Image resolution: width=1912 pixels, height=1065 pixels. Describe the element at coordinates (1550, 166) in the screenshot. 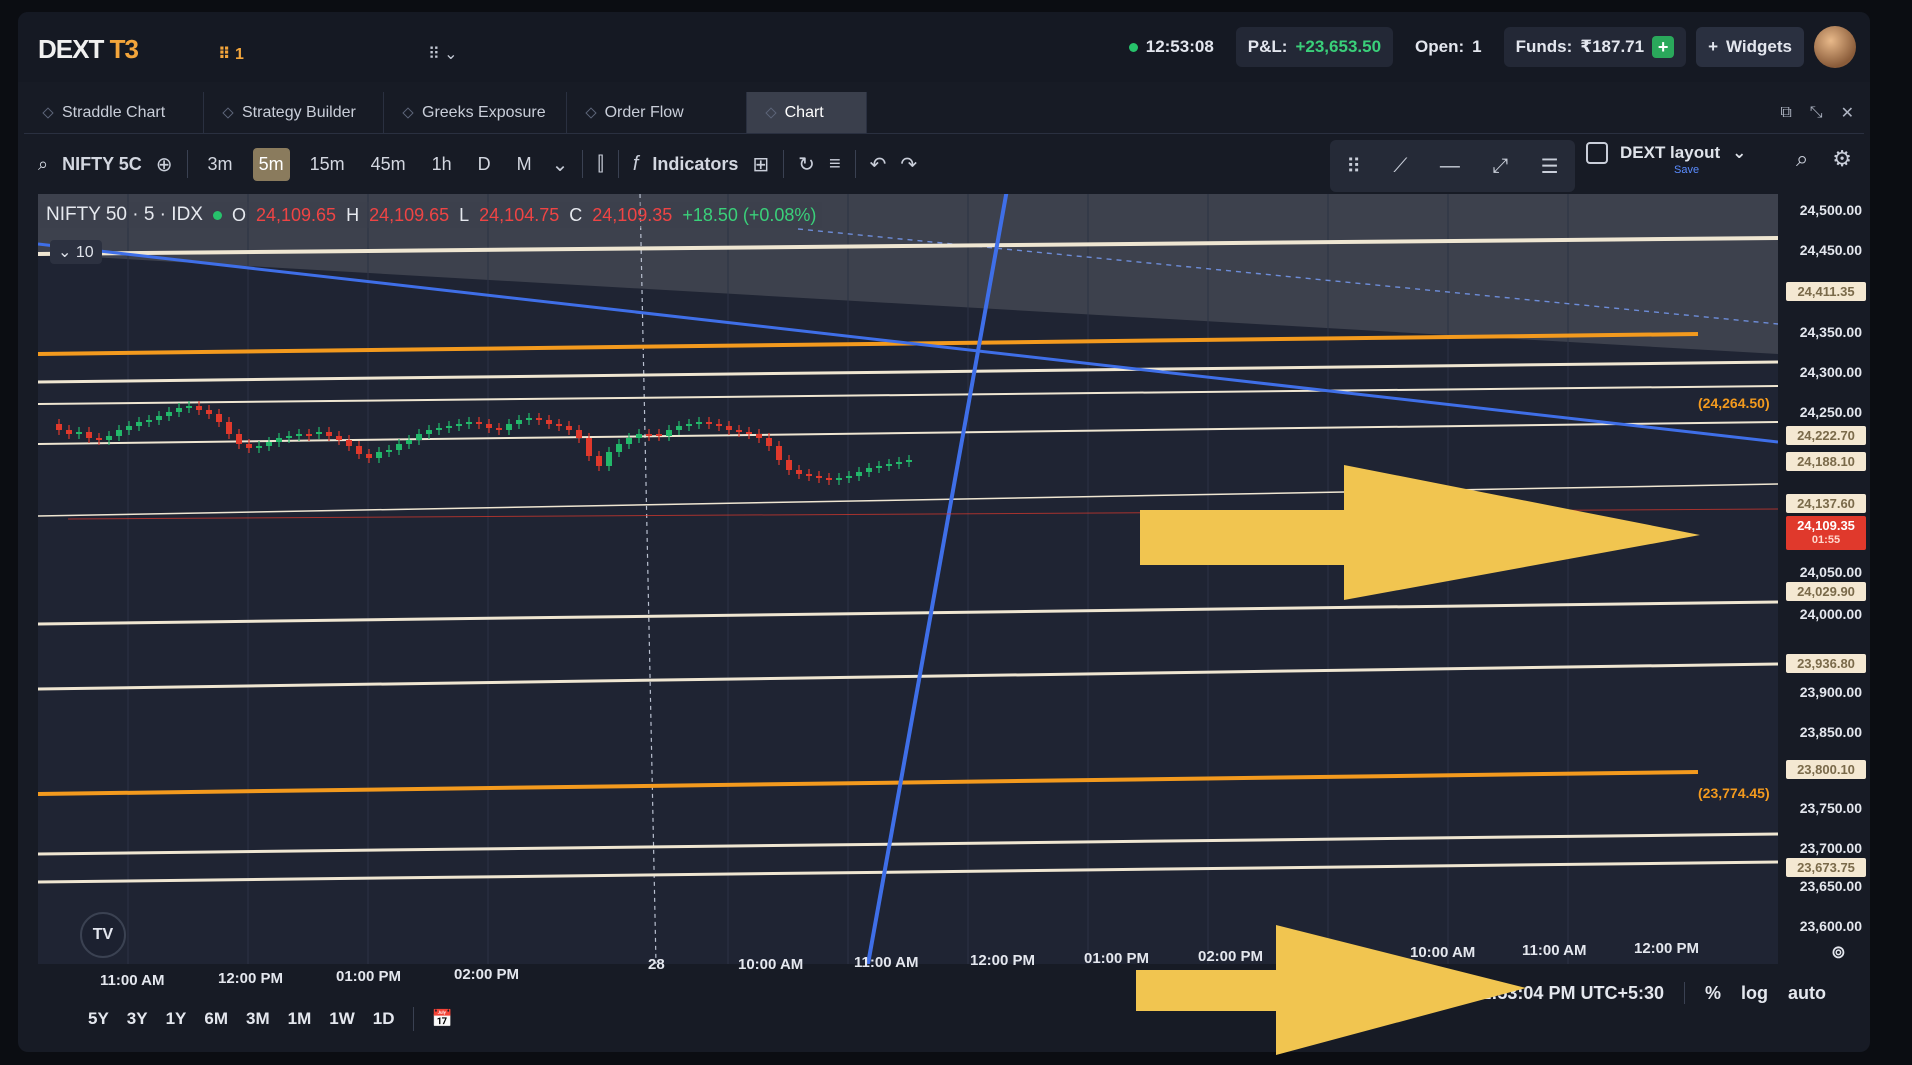

I see `lines-menu-icon: ☰` at that location.